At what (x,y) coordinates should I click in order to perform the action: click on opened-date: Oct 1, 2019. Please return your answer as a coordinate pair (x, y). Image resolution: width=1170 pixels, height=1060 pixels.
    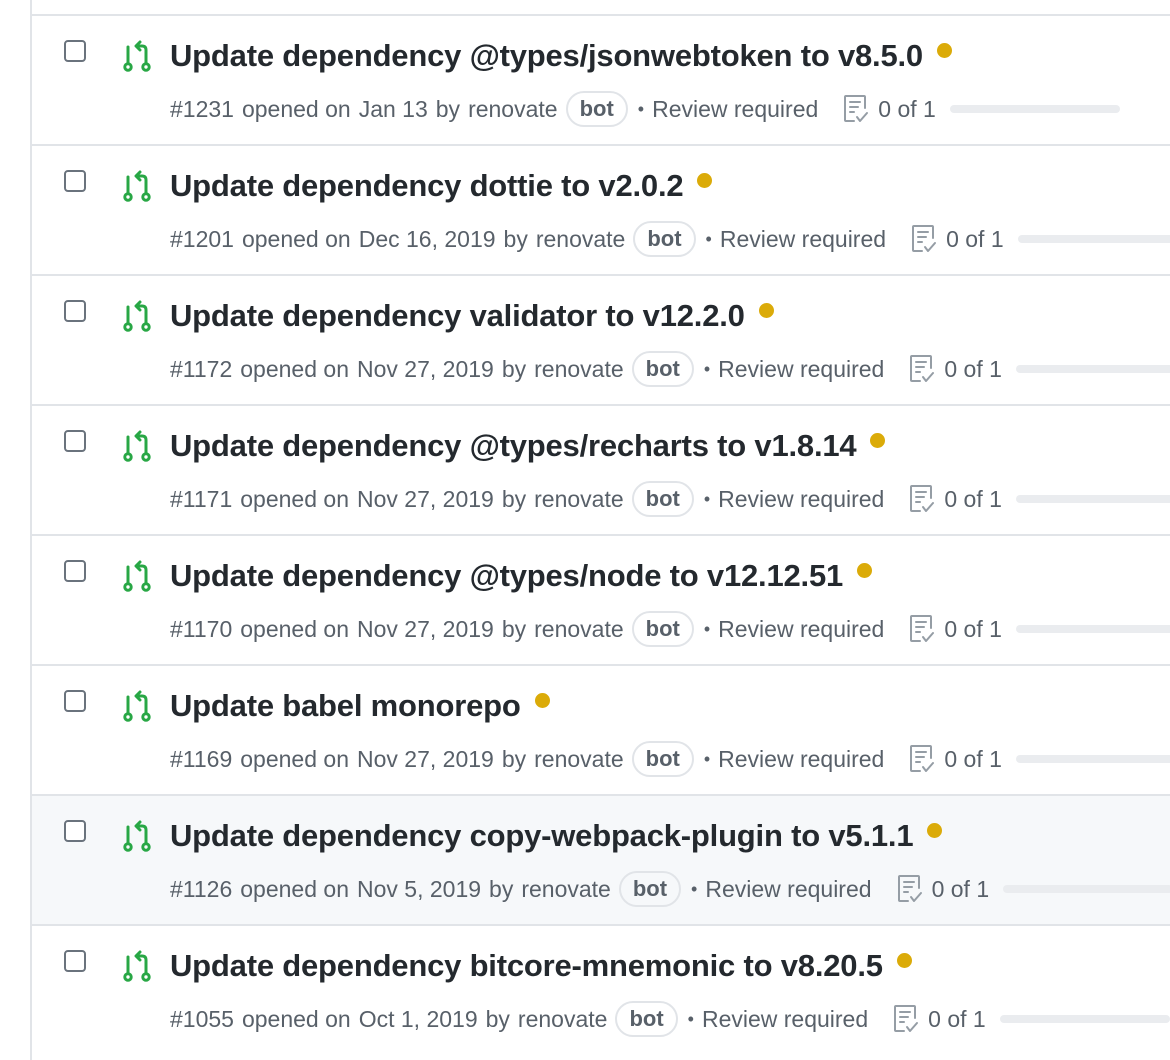
    Looking at the image, I should click on (418, 1018).